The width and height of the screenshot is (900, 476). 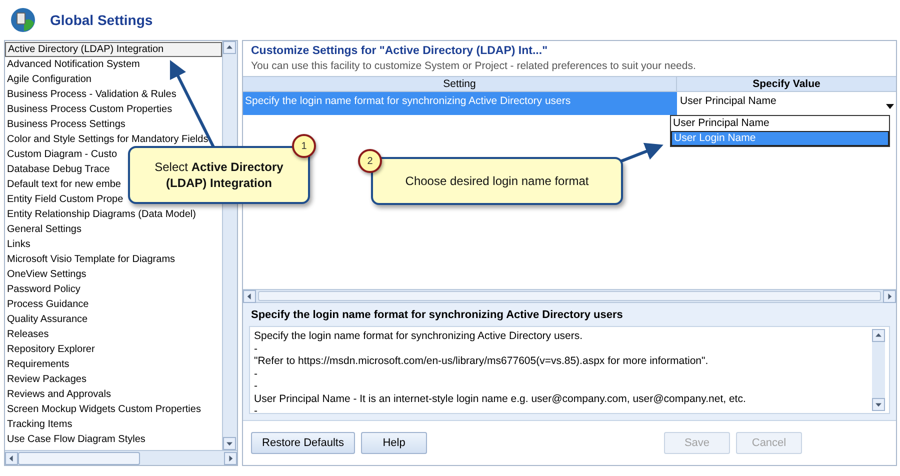 I want to click on description-line: User Principal Name - It is an internet-style login name e.g. user@company.com, user@company.net, etc., so click(x=500, y=398).